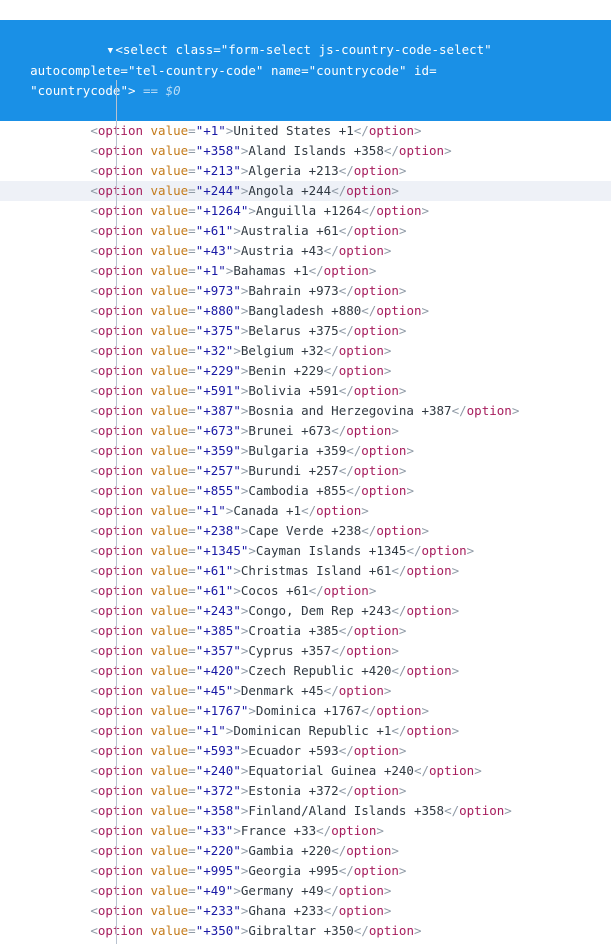 This screenshot has width=611, height=944. What do you see at coordinates (282, 350) in the screenshot?
I see `option-text-node: Belgium +32` at bounding box center [282, 350].